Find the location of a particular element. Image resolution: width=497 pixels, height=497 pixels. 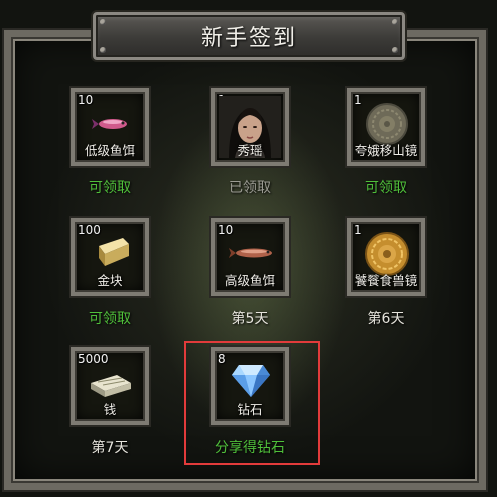

reward-name: 金块 is located at coordinates (110, 280).